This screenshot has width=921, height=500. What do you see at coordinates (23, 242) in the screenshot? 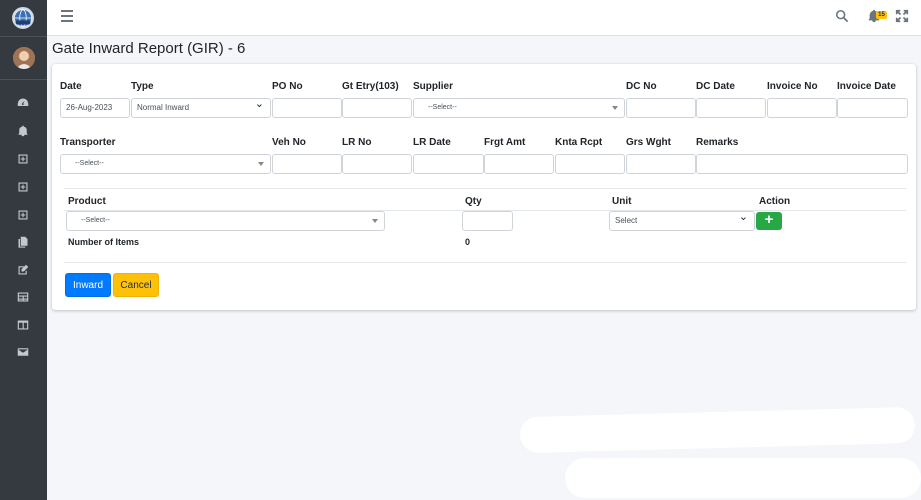
I see `copy-icon` at bounding box center [23, 242].